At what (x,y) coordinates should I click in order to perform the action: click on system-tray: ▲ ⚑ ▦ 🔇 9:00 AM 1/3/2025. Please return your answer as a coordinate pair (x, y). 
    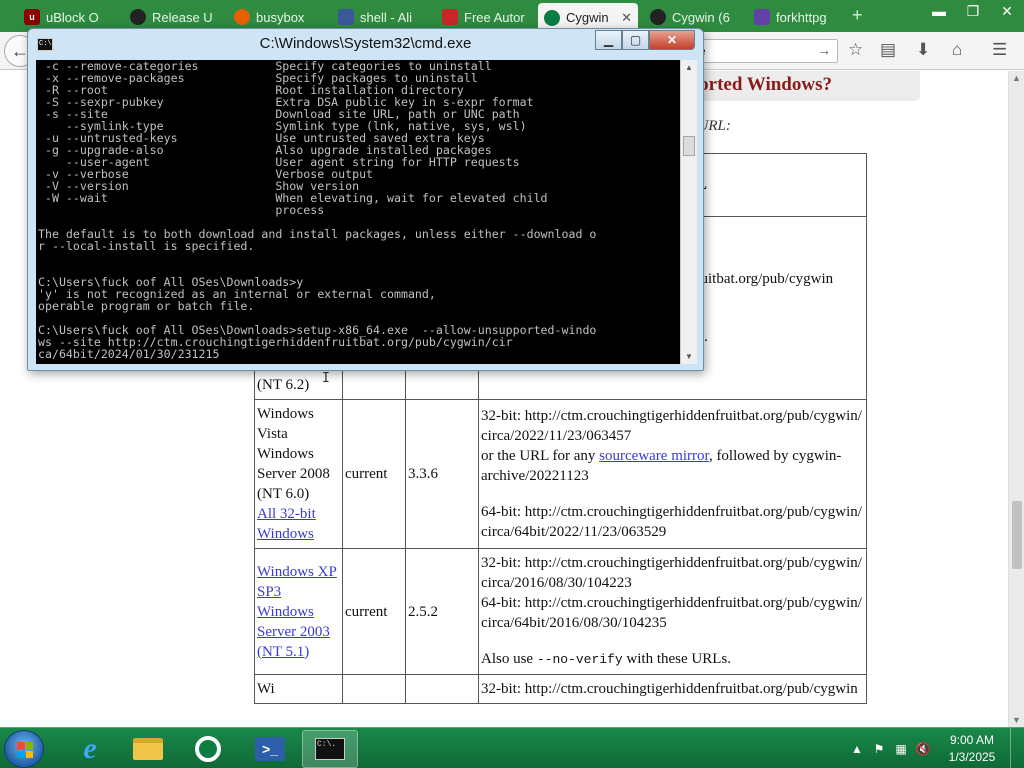
    Looking at the image, I should click on (935, 748).